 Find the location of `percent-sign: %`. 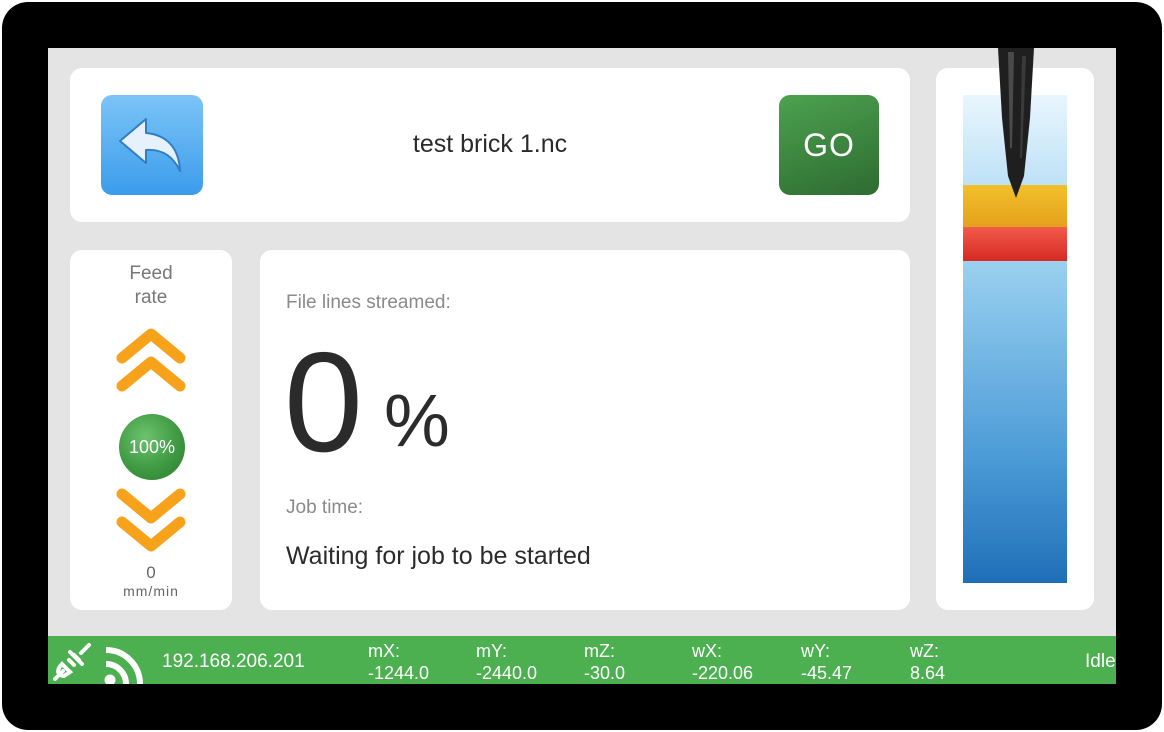

percent-sign: % is located at coordinates (417, 420).